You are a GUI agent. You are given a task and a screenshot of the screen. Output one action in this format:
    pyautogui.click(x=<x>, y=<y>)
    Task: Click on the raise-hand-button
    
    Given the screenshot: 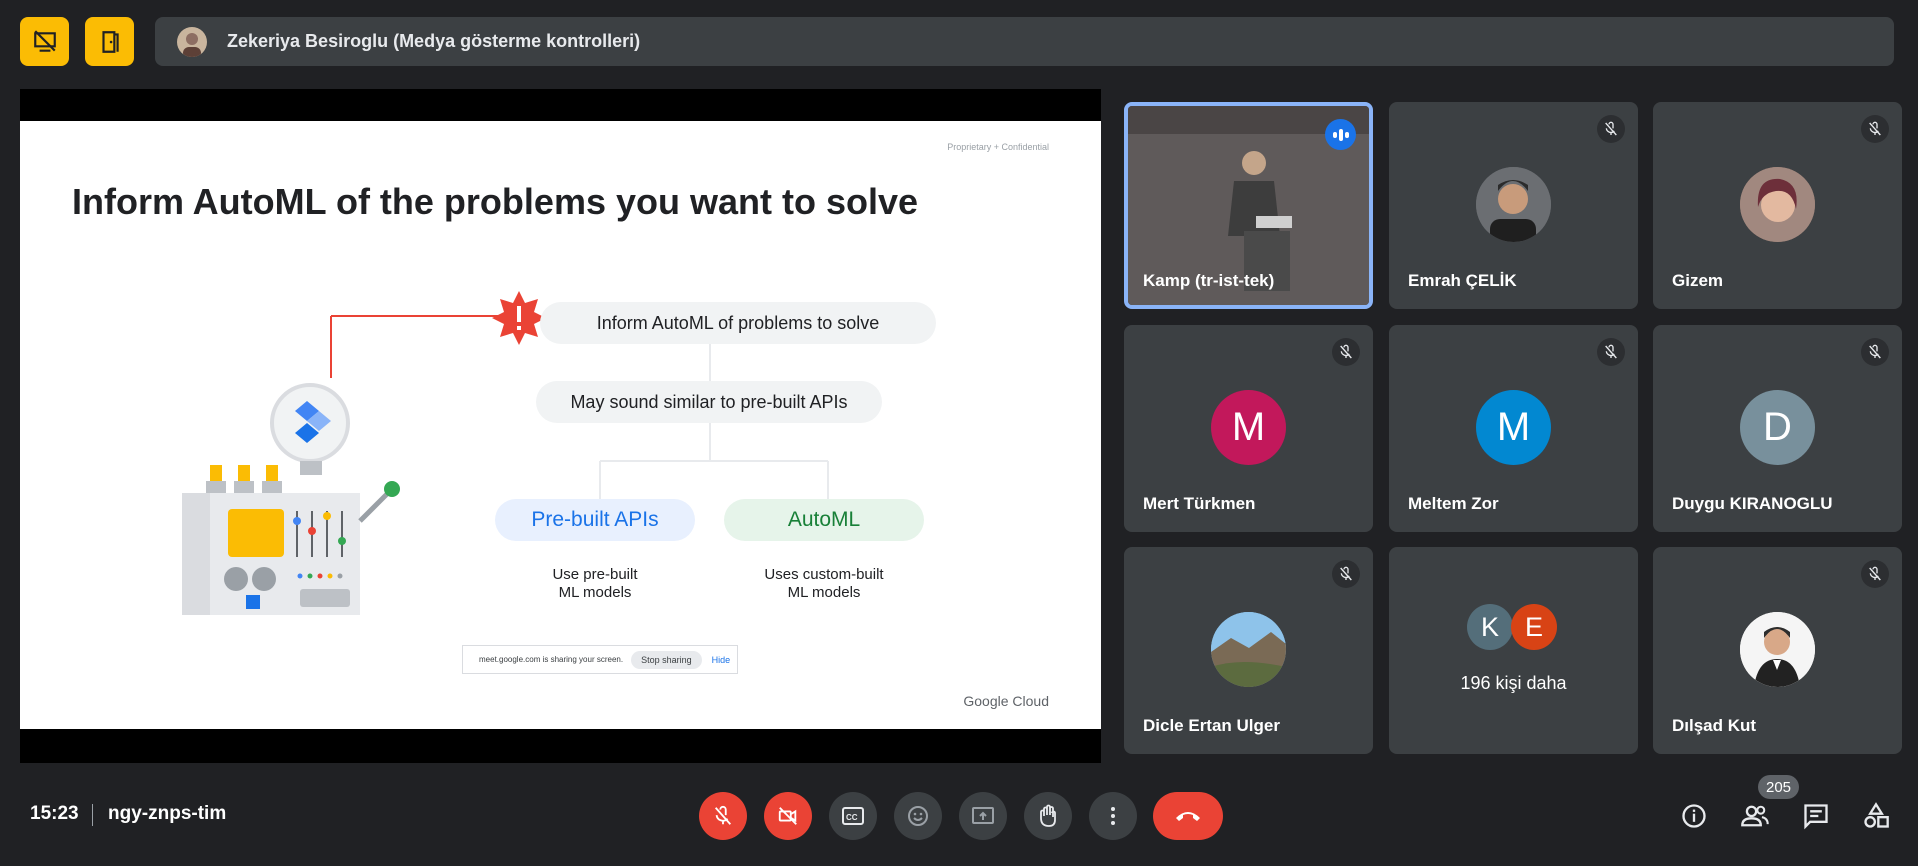 What is the action you would take?
    pyautogui.click(x=1048, y=816)
    